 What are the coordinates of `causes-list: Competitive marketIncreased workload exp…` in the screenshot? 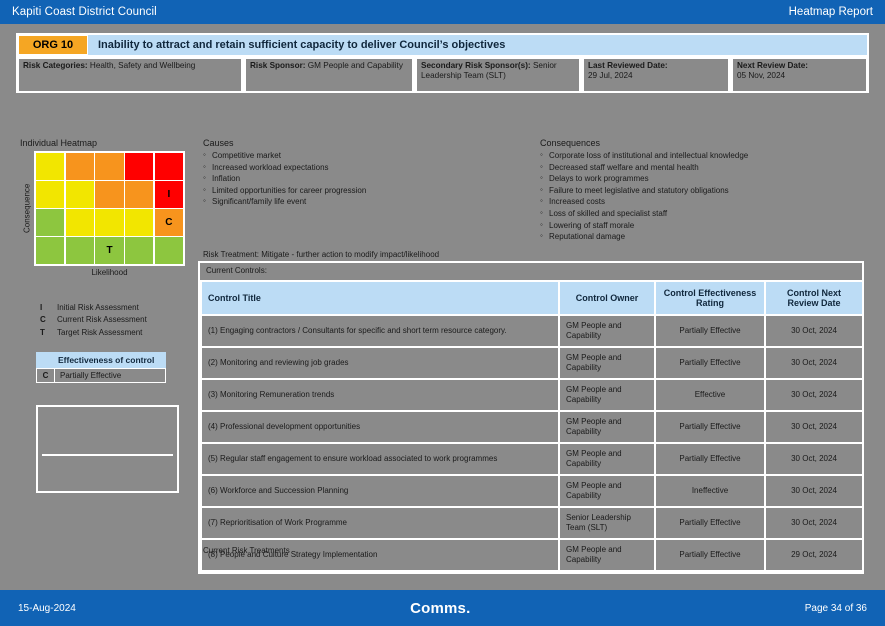 It's located at (363, 178).